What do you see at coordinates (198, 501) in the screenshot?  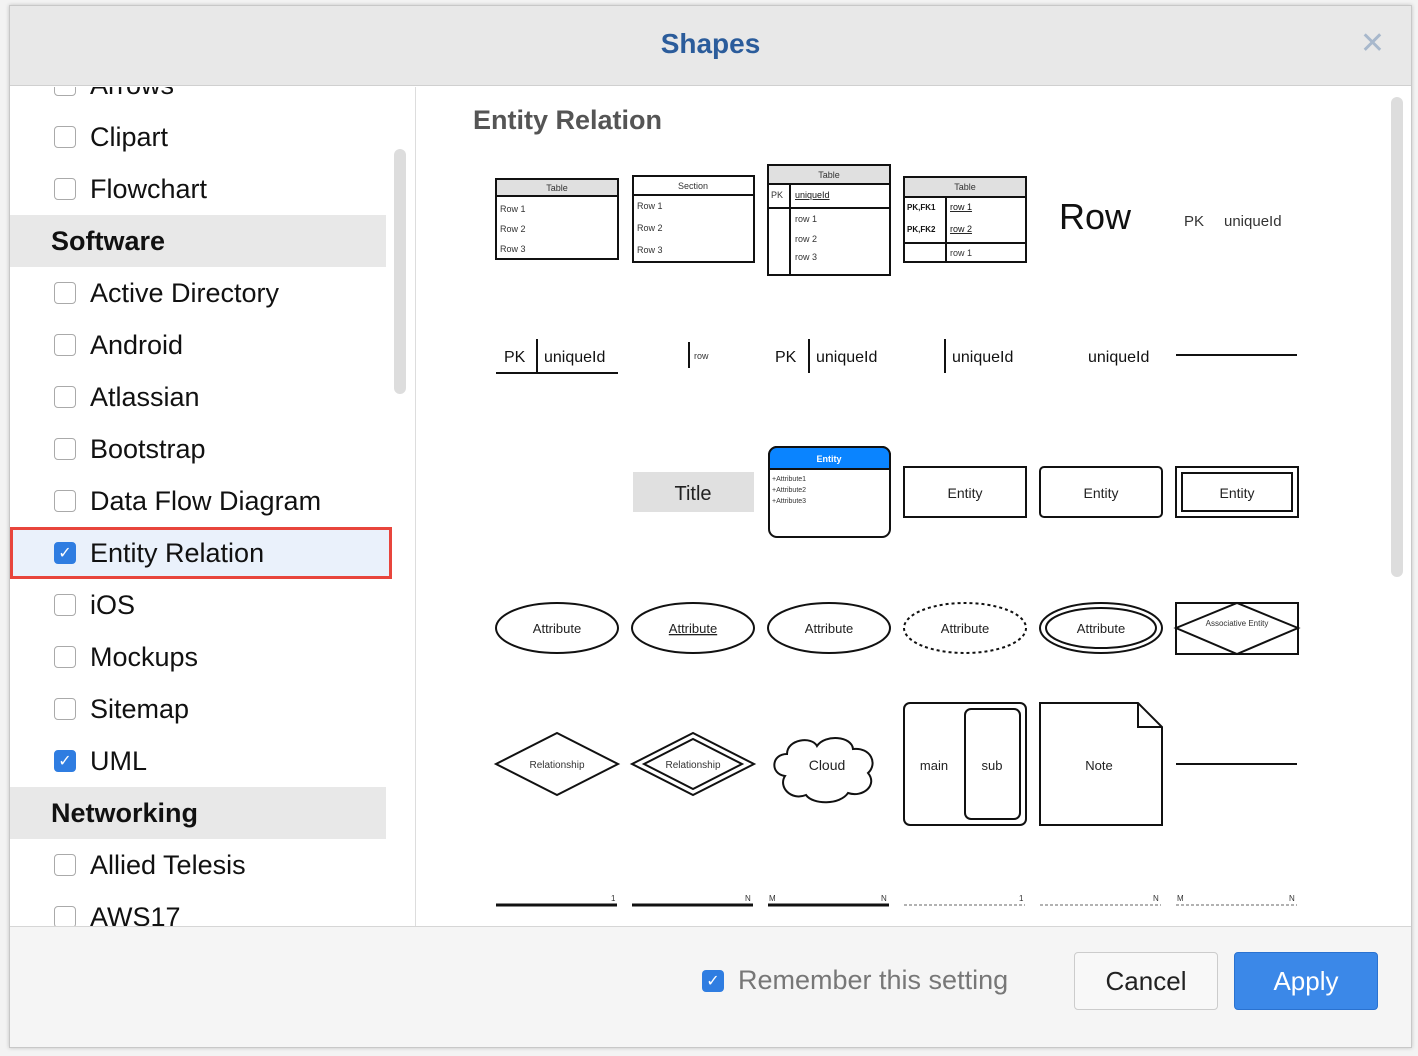 I see `library-item: Data Flow Diagram` at bounding box center [198, 501].